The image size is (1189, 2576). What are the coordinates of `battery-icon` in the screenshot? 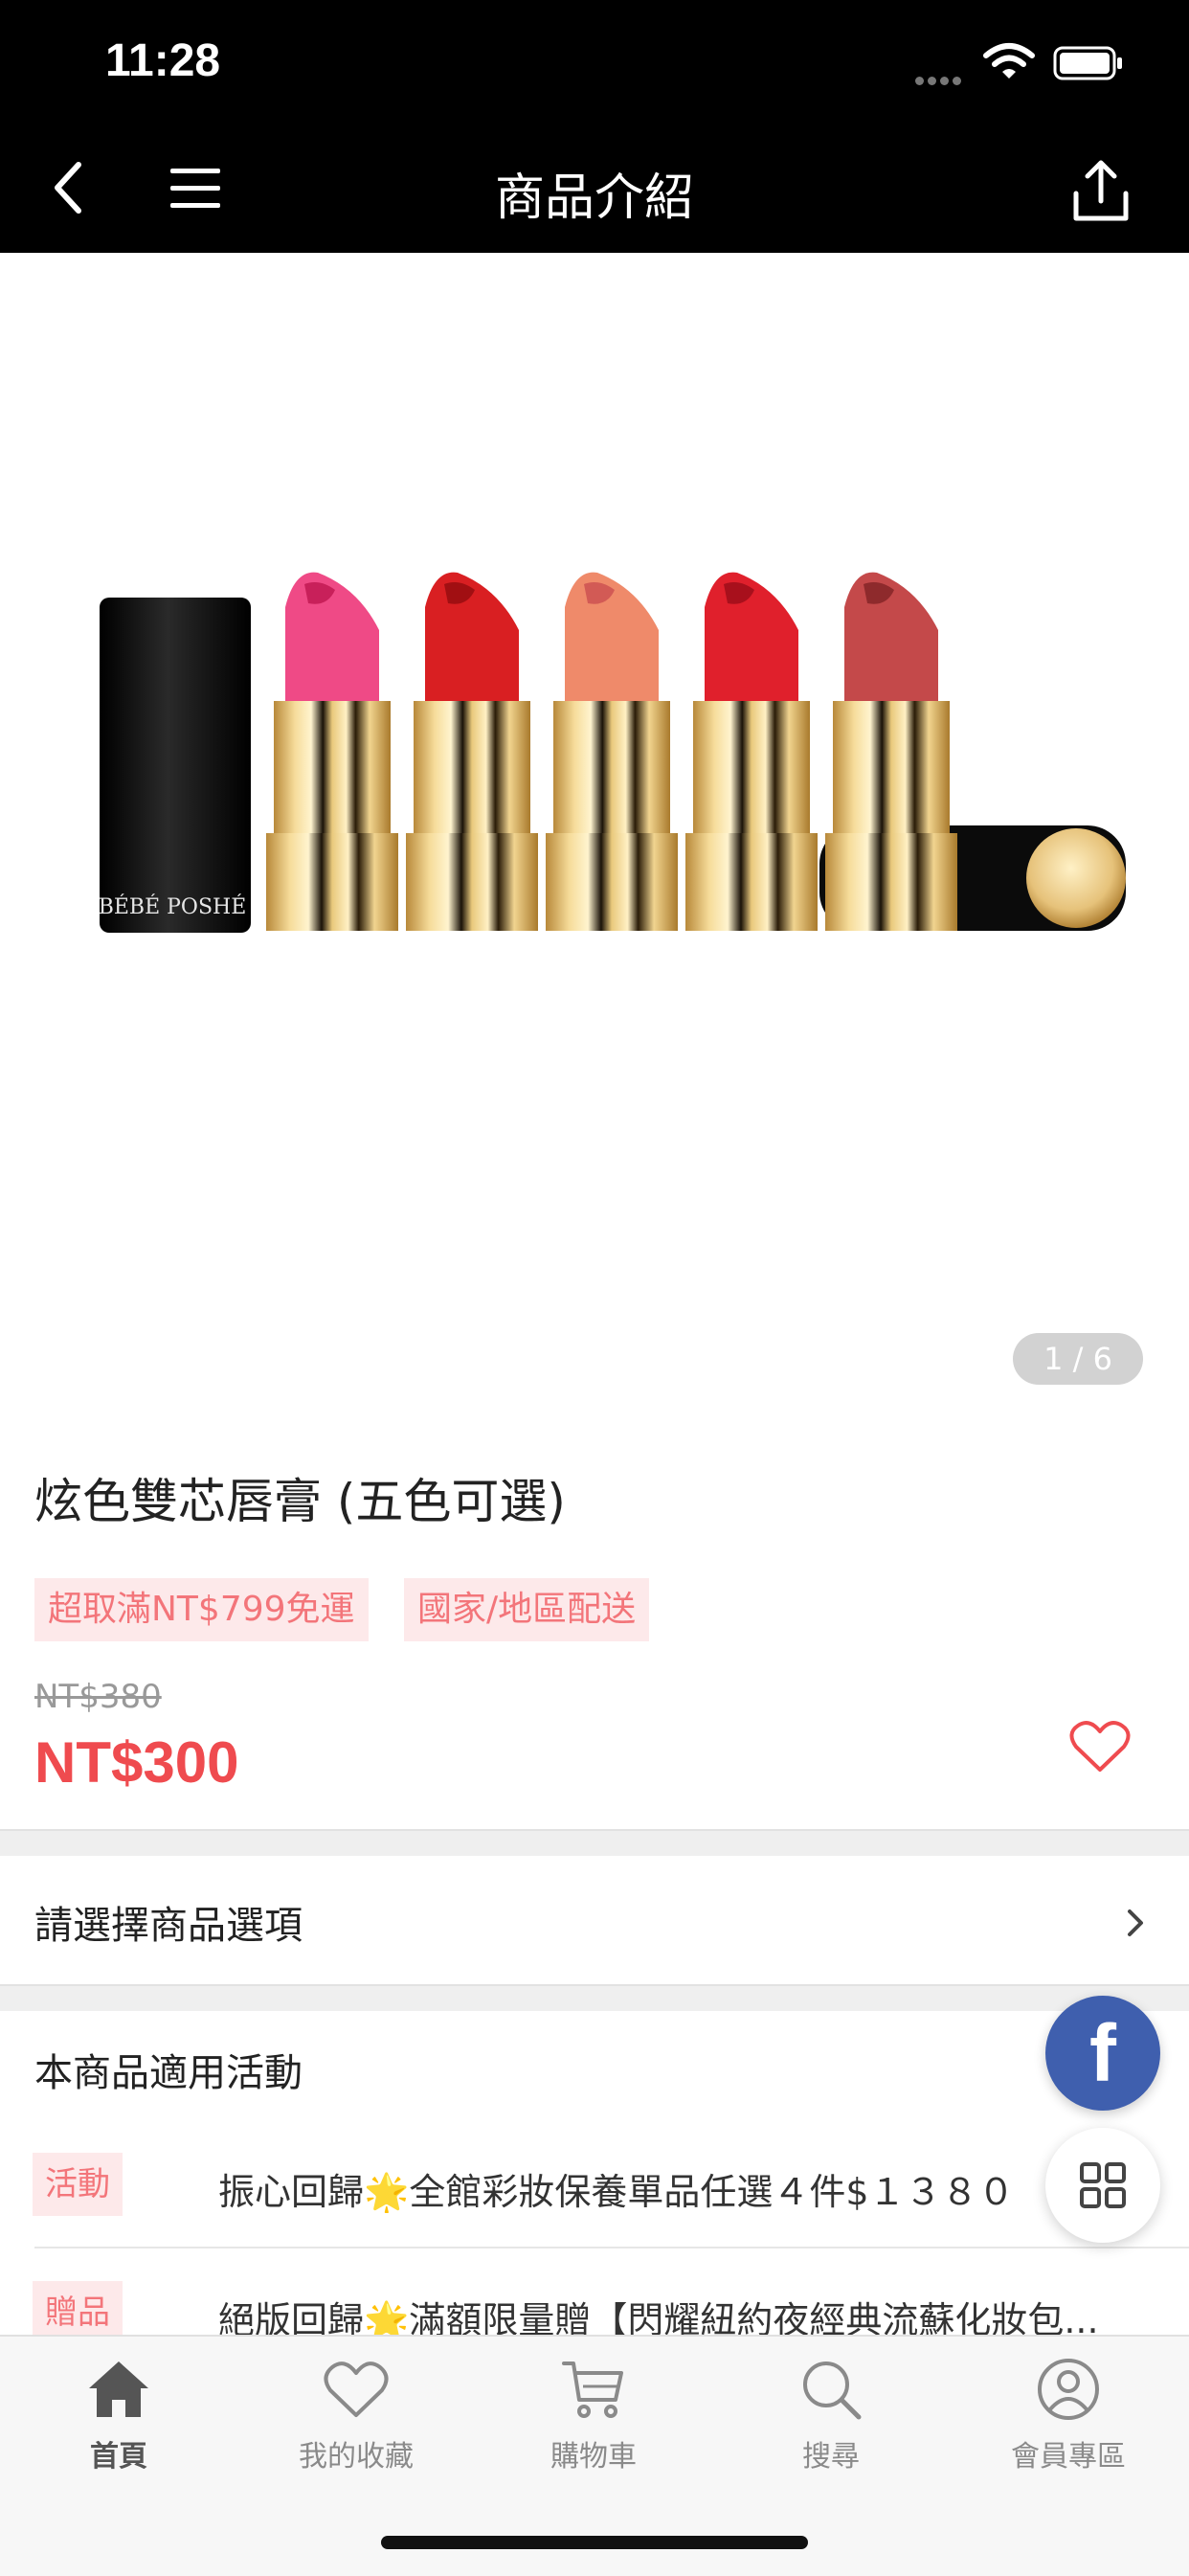 It's located at (1087, 63).